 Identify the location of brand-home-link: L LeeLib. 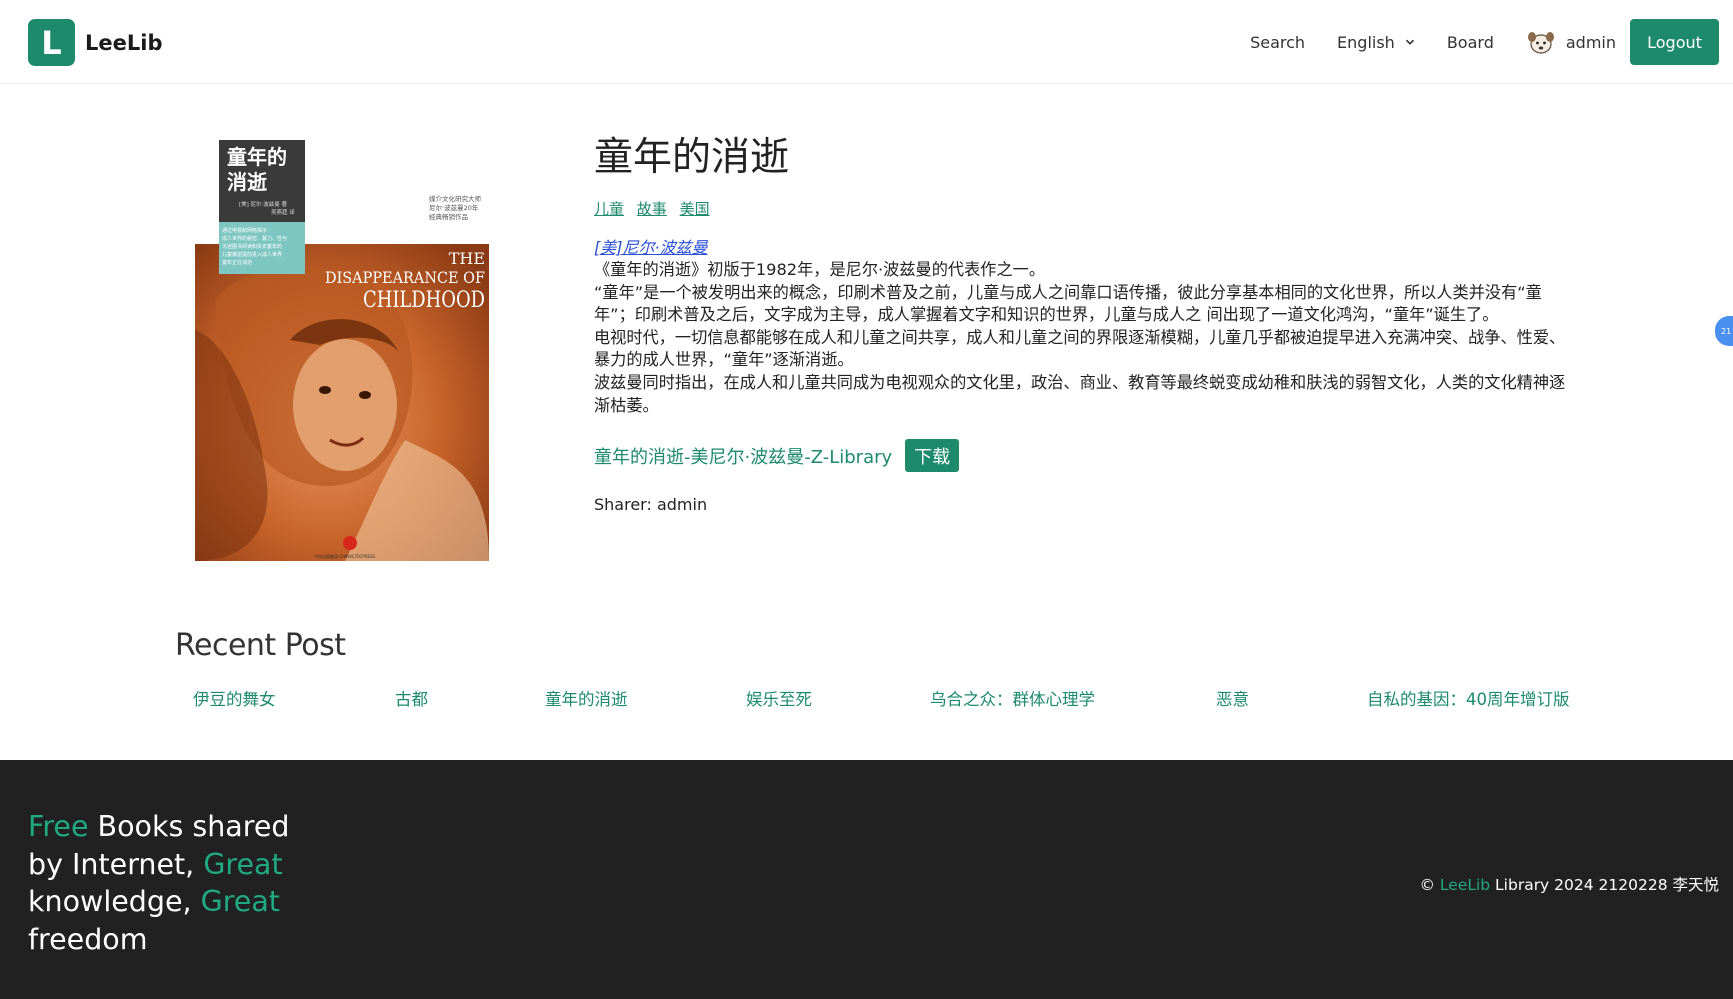
(95, 42).